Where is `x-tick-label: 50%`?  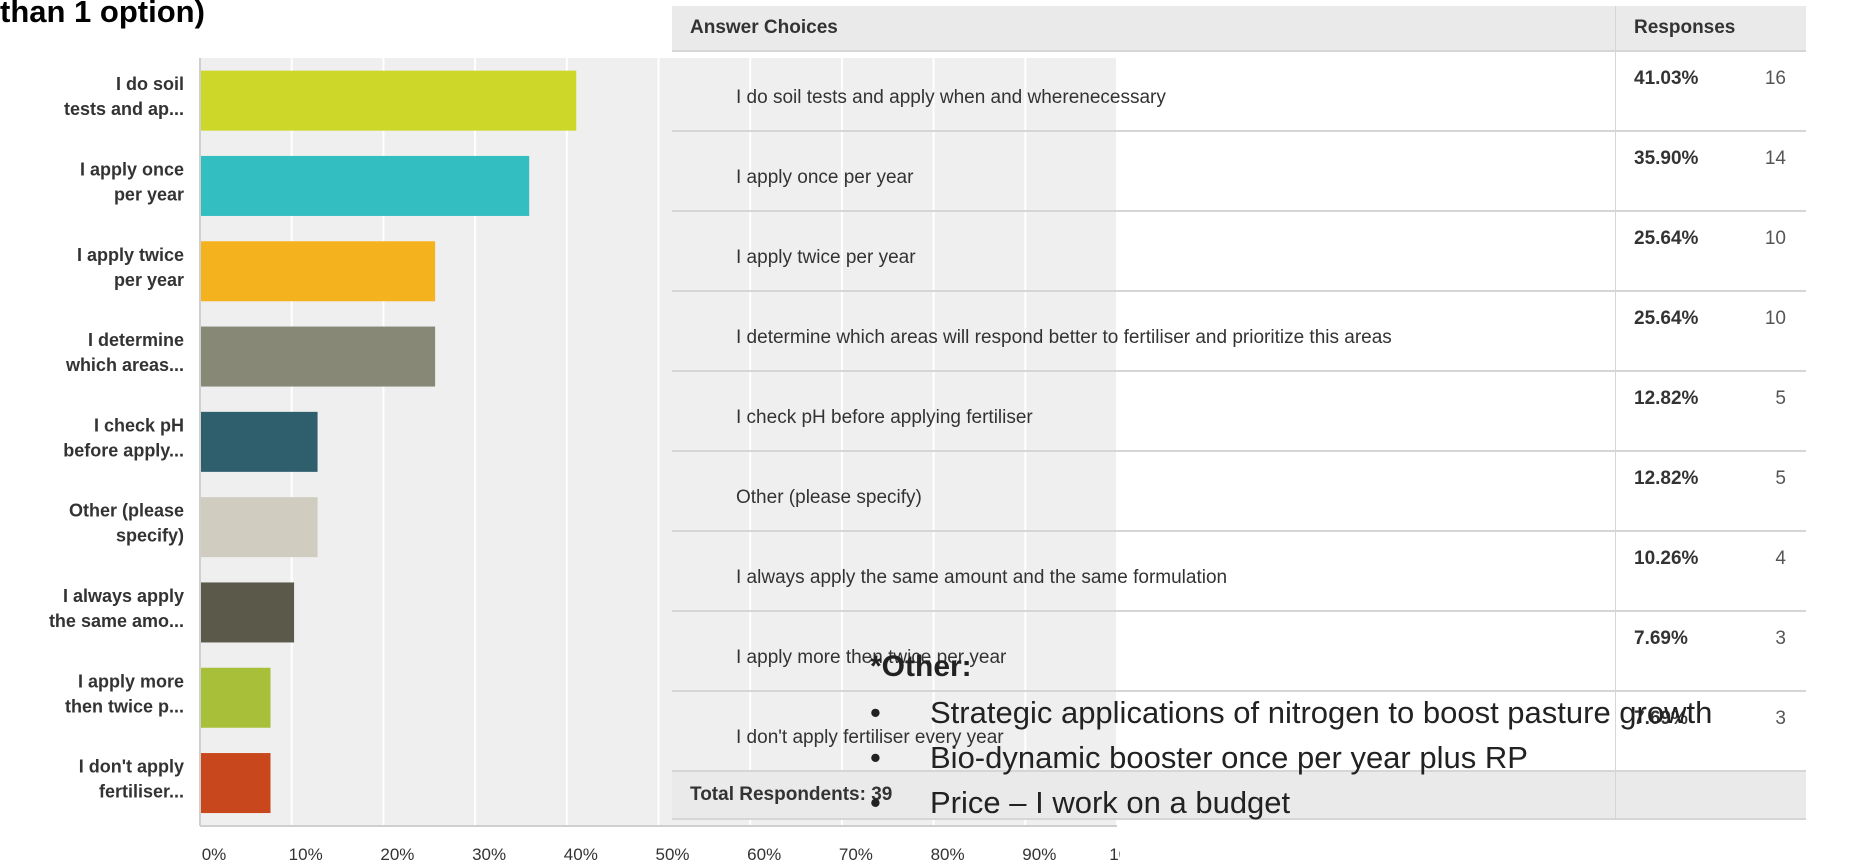
x-tick-label: 50% is located at coordinates (672, 854).